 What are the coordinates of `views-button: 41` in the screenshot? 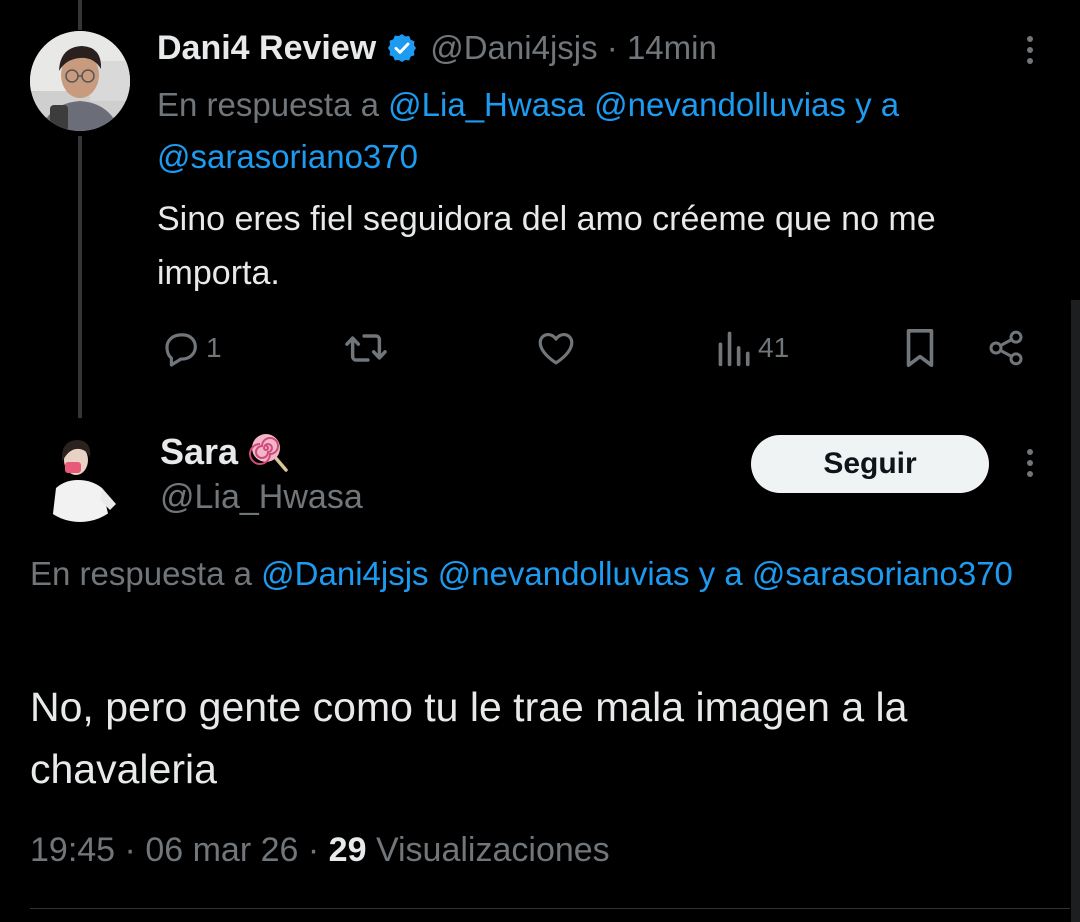 It's located at (752, 348).